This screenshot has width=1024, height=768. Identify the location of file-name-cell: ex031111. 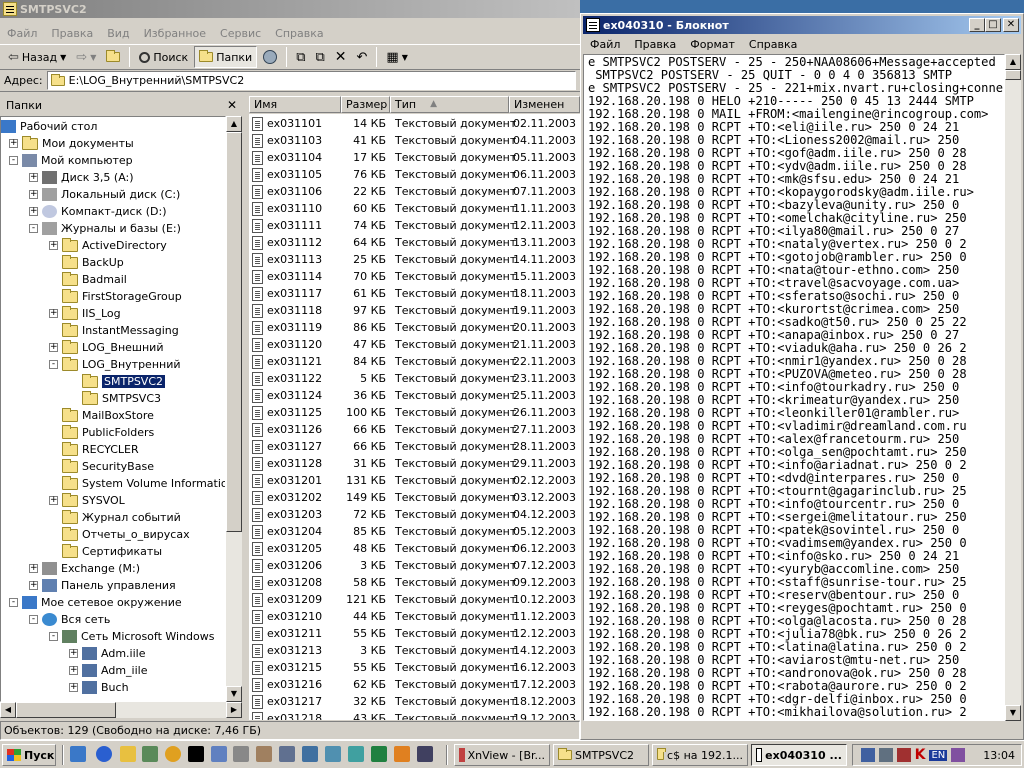
(295, 225).